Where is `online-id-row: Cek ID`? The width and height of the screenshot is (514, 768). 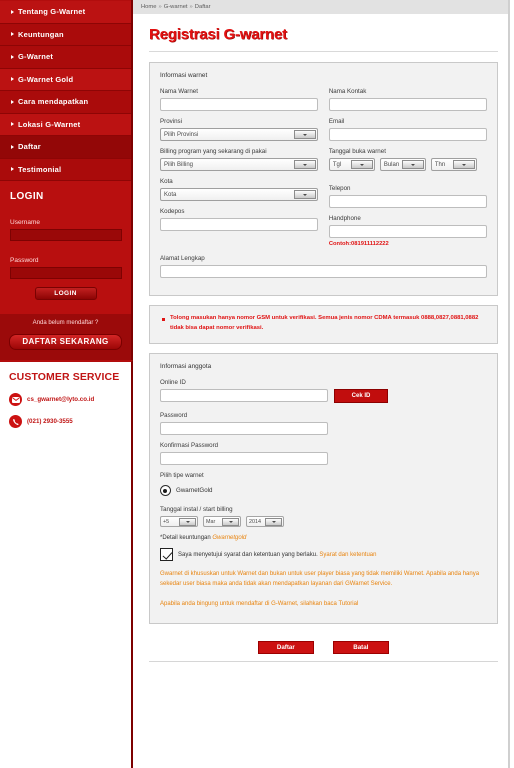 online-id-row: Cek ID is located at coordinates (323, 396).